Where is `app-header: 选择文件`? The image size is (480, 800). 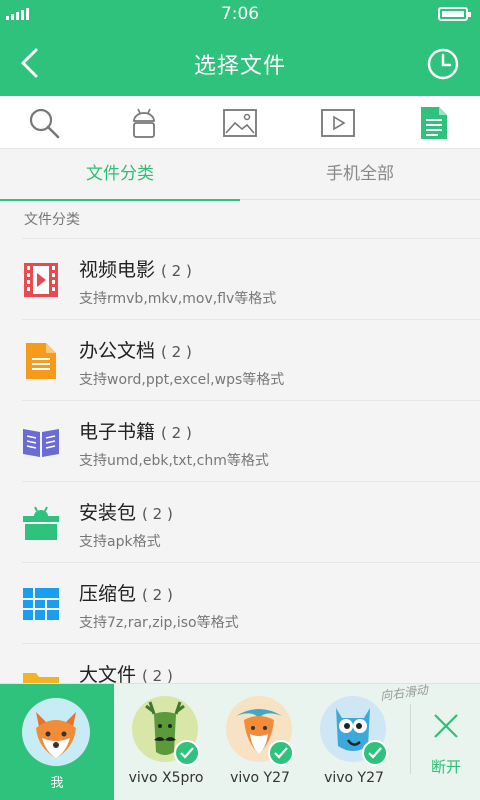 app-header: 选择文件 is located at coordinates (240, 63).